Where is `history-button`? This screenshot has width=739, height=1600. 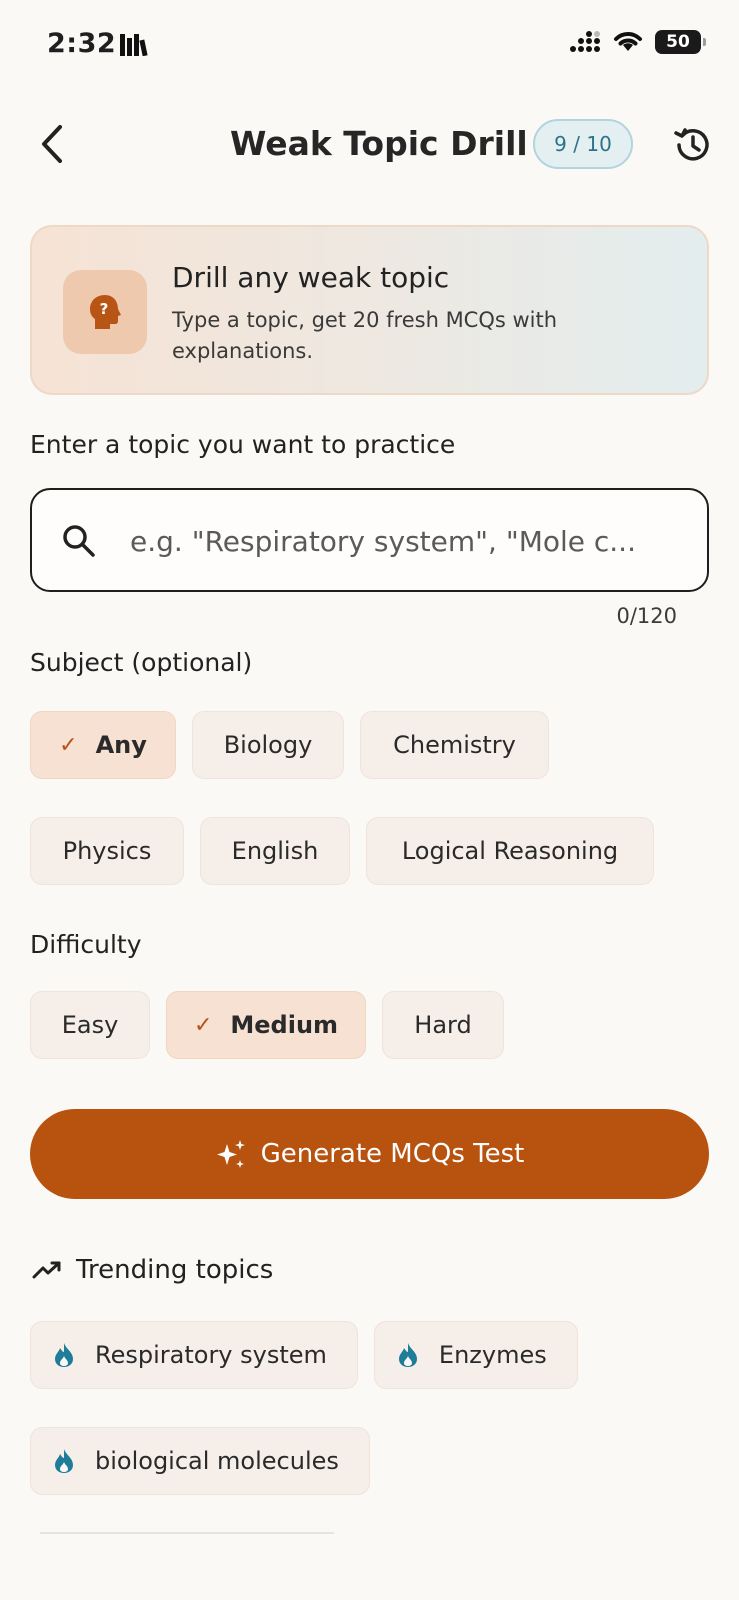 history-button is located at coordinates (693, 145).